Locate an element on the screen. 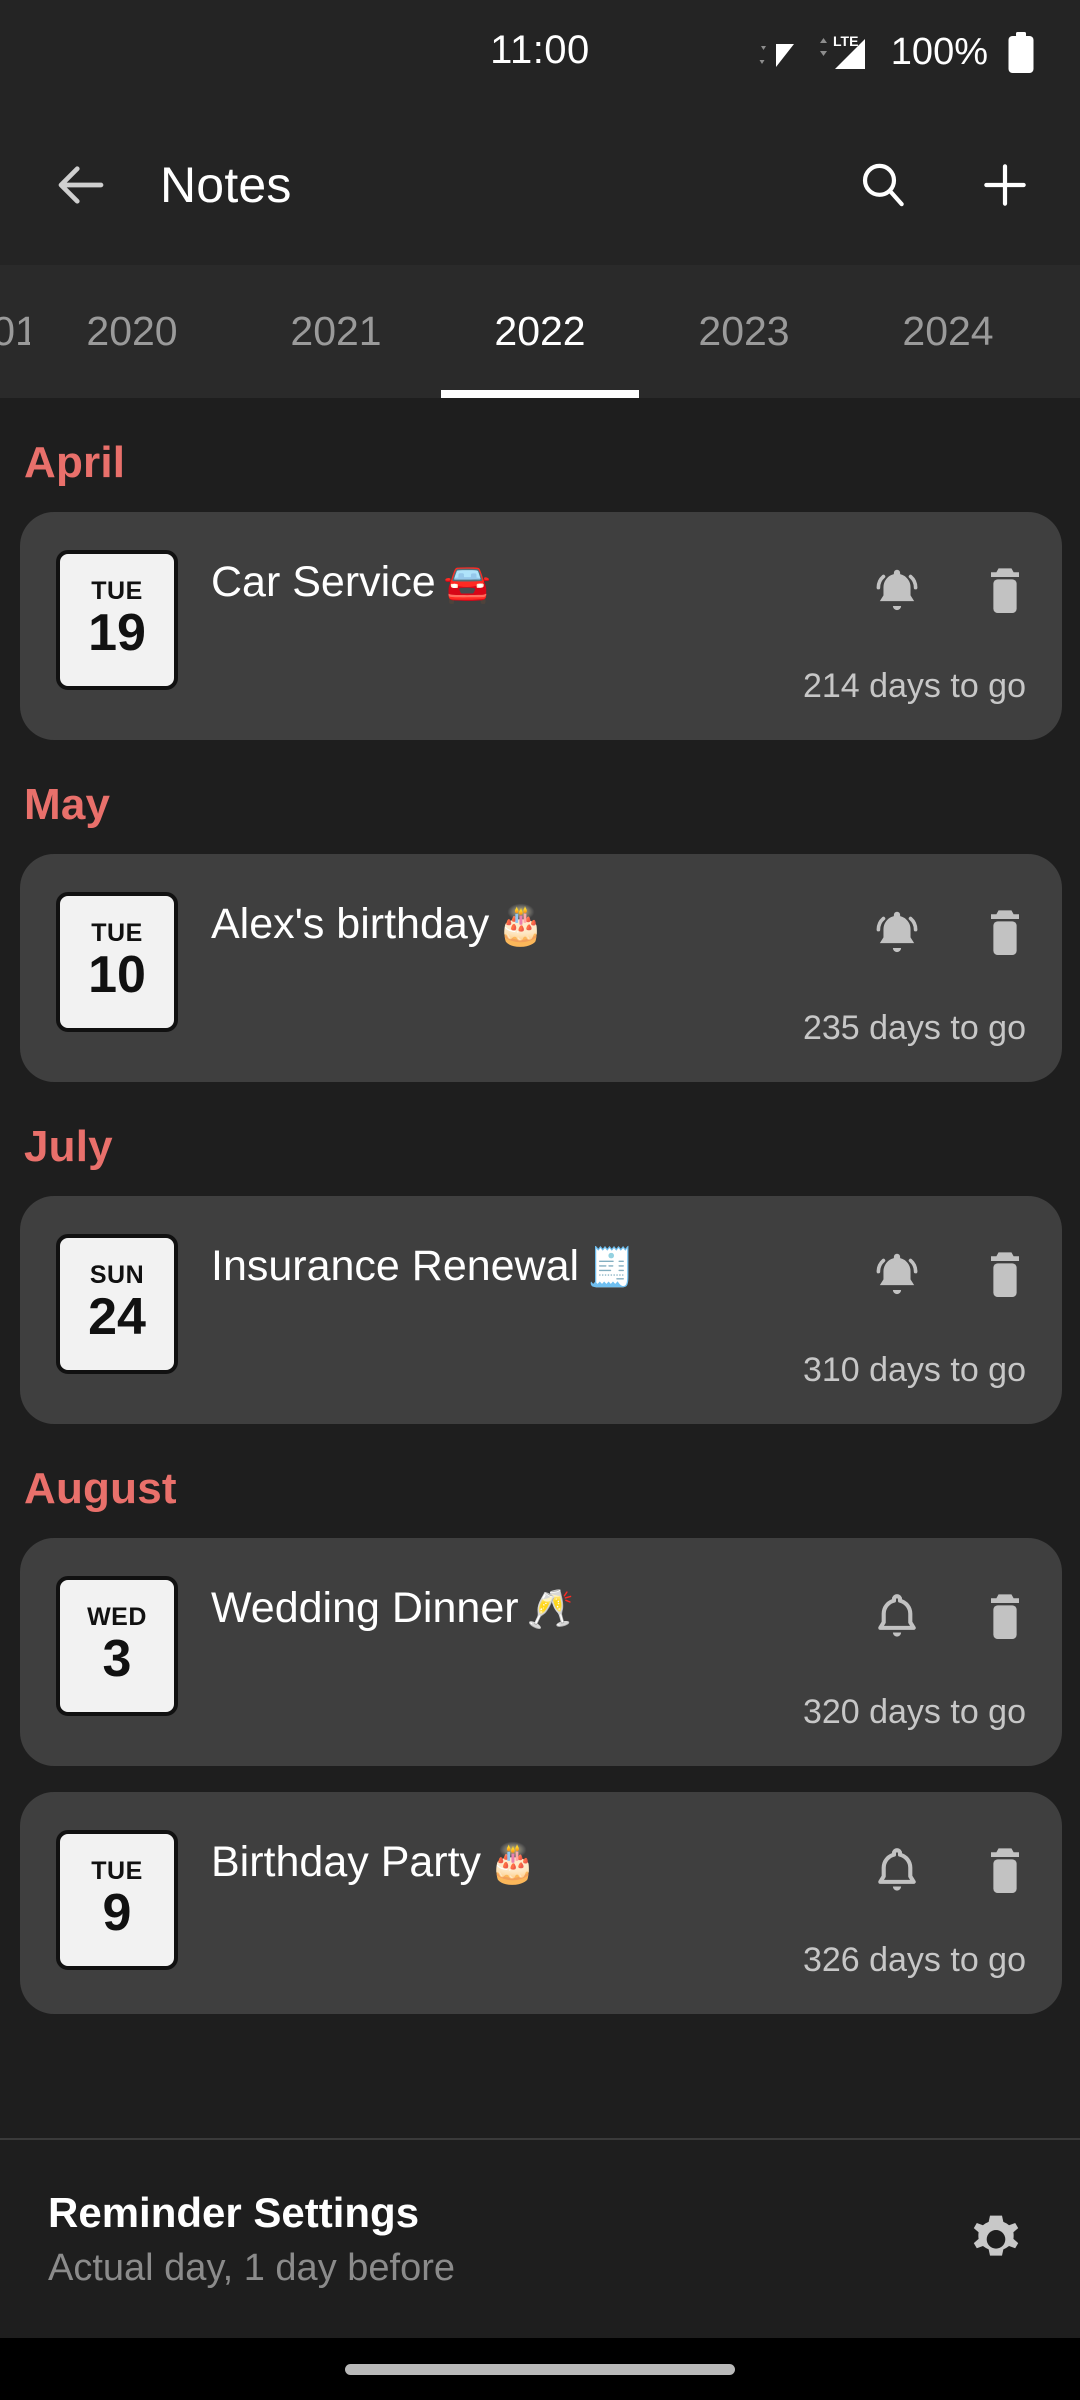 The width and height of the screenshot is (1080, 2400). add-note-button is located at coordinates (1005, 185).